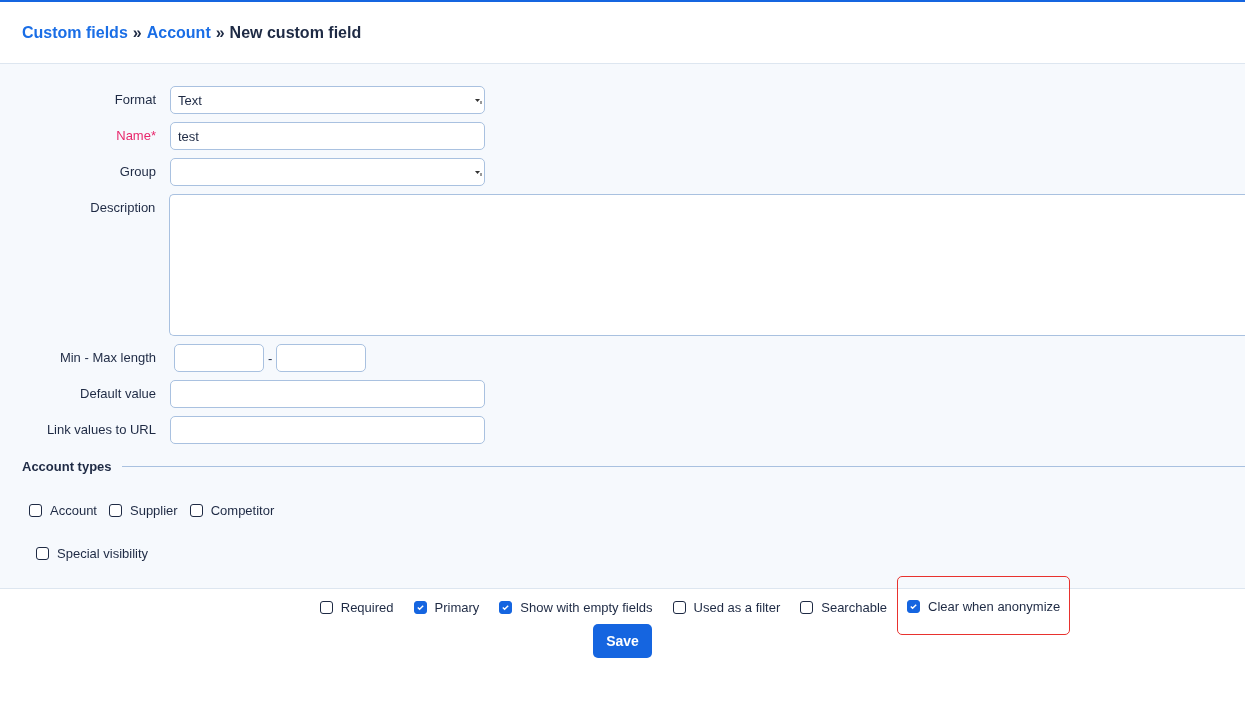 This screenshot has height=713, width=1245. Describe the element at coordinates (154, 510) in the screenshot. I see `checkbox-label: Supplier` at that location.